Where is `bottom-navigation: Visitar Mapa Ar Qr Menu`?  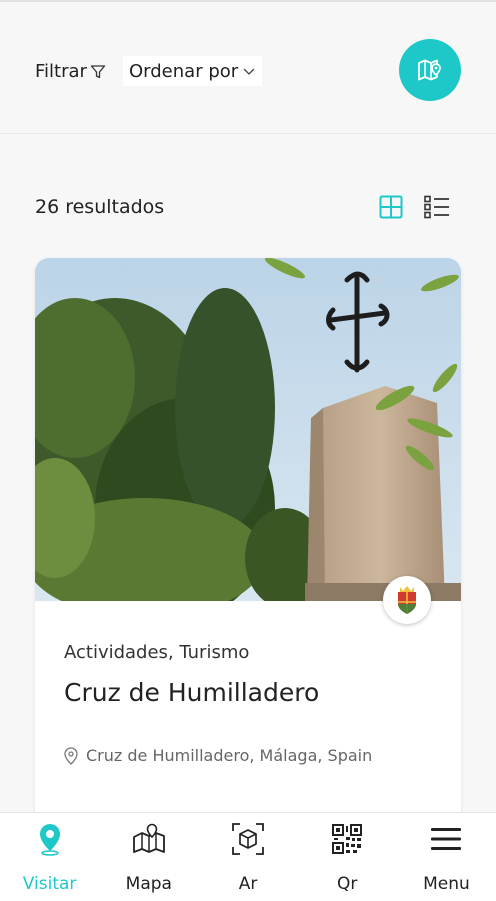
bottom-navigation: Visitar Mapa Ar Qr Menu is located at coordinates (248, 856).